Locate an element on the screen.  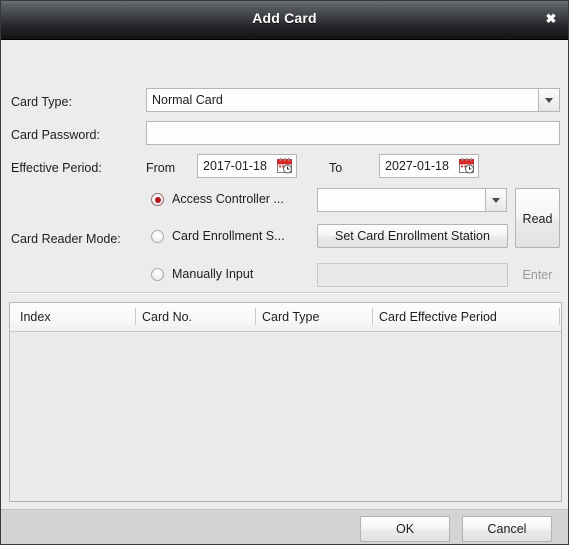
radio-manually-input-label: Manually Input is located at coordinates (213, 274).